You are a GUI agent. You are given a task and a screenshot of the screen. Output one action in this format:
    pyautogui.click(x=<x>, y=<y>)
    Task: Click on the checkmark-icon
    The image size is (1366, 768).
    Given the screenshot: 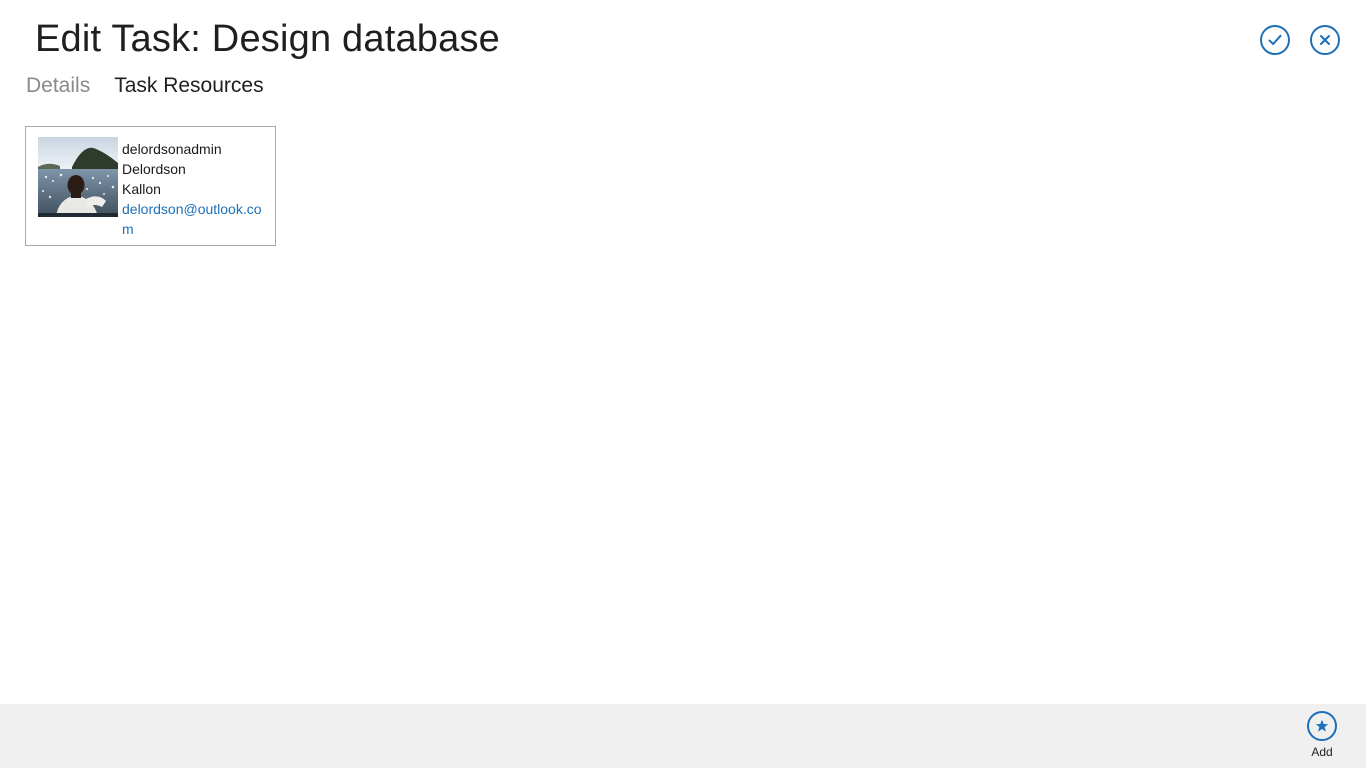 What is the action you would take?
    pyautogui.click(x=1275, y=39)
    